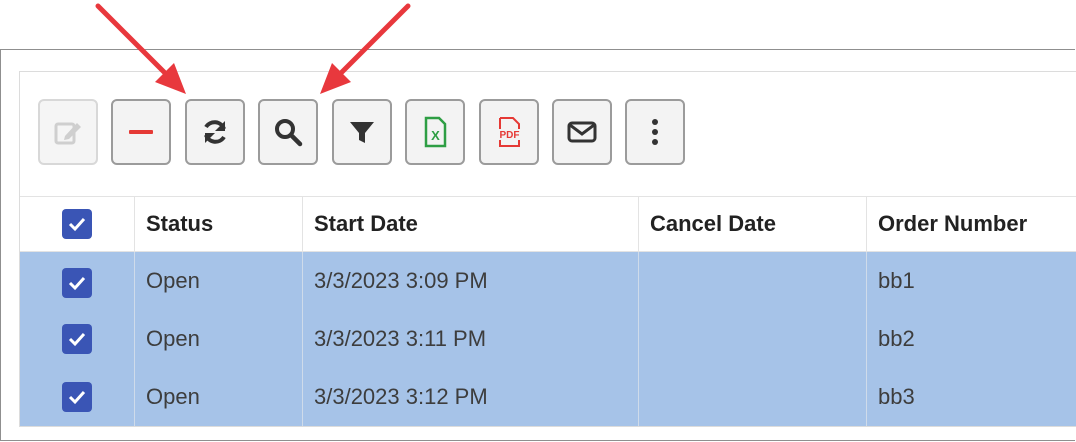 The height and width of the screenshot is (442, 1076). I want to click on table-row: Open 3/3/2023 3:09 PM bb1, so click(548, 281).